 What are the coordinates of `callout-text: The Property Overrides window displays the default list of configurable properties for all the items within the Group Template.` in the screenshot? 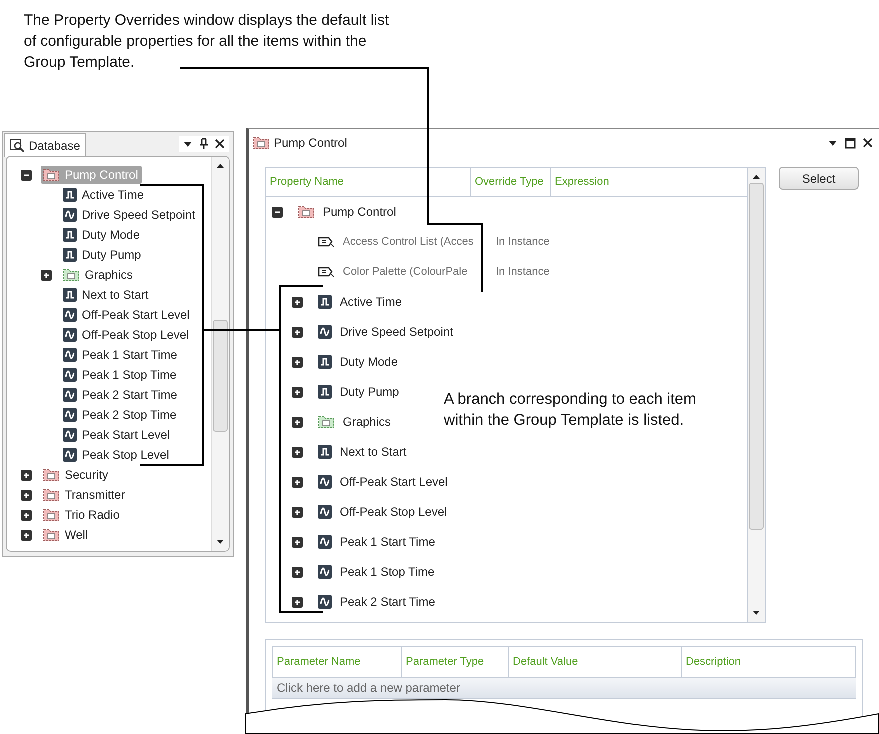 It's located at (207, 42).